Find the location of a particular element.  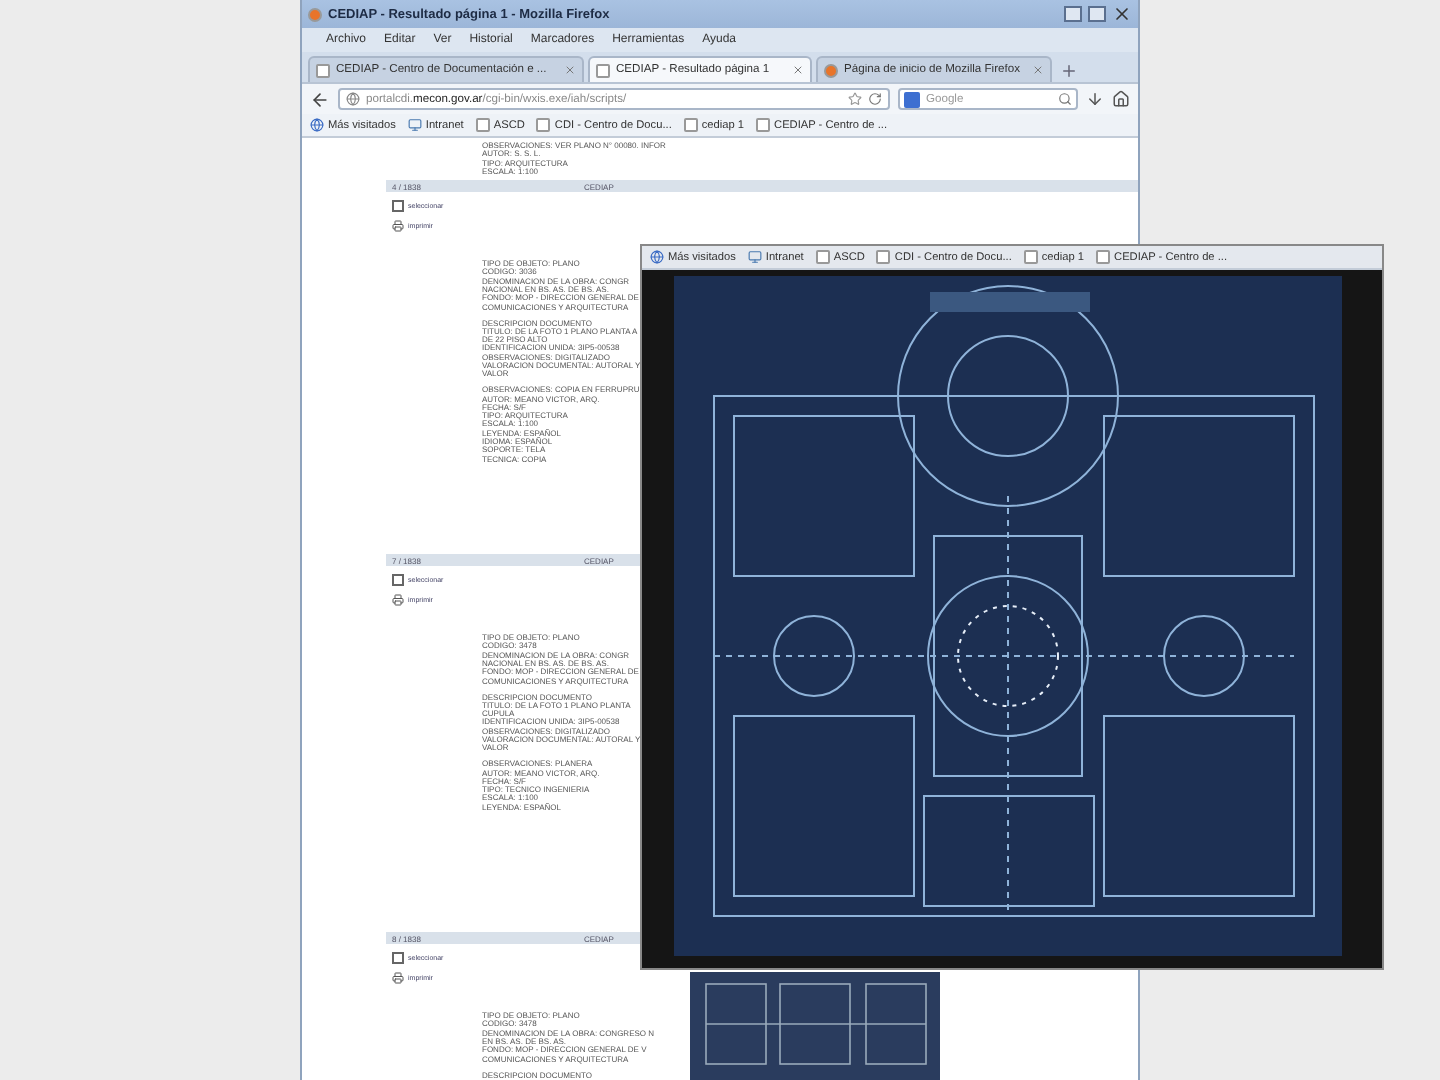

search-engine-icon is located at coordinates (912, 99).